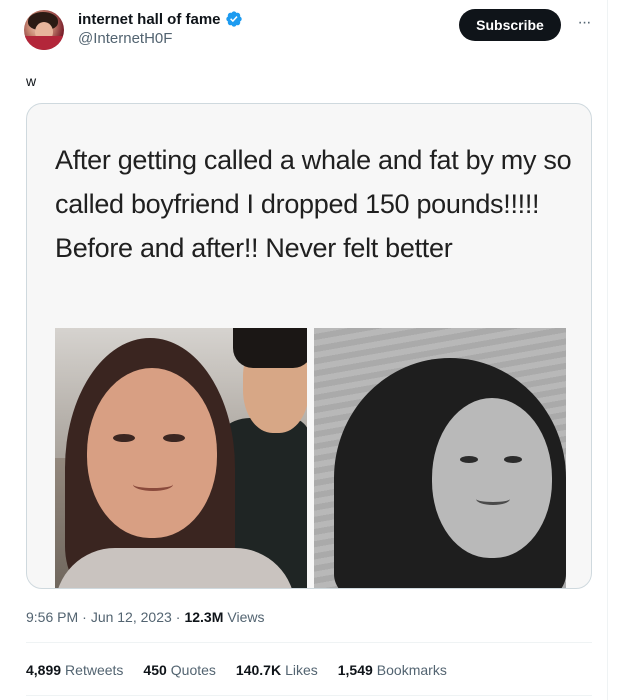  I want to click on tweet-time: 9:56 PM, so click(52, 617).